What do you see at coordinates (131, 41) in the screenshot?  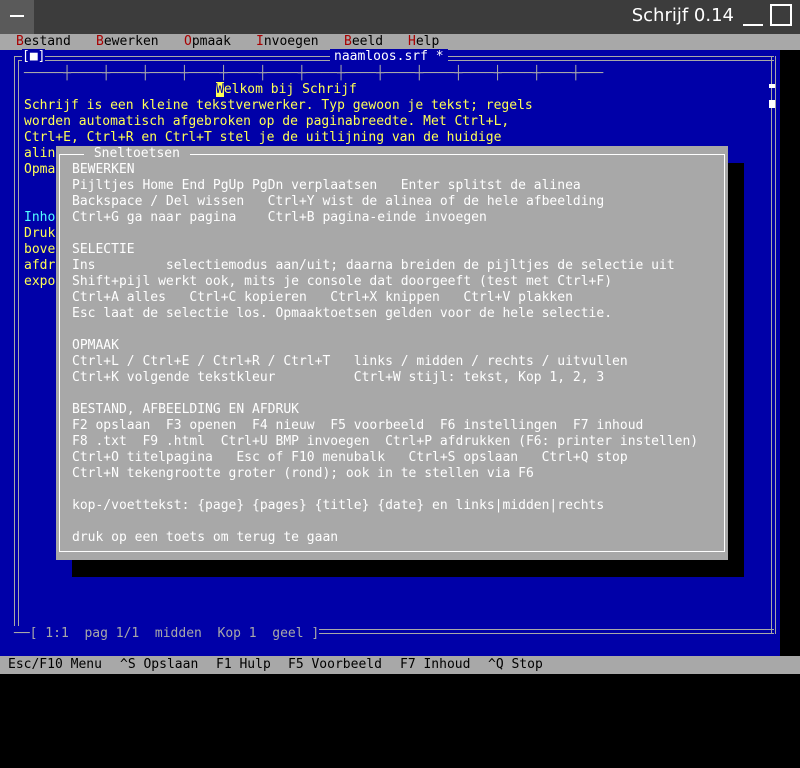 I see `menu-label: ewerken` at bounding box center [131, 41].